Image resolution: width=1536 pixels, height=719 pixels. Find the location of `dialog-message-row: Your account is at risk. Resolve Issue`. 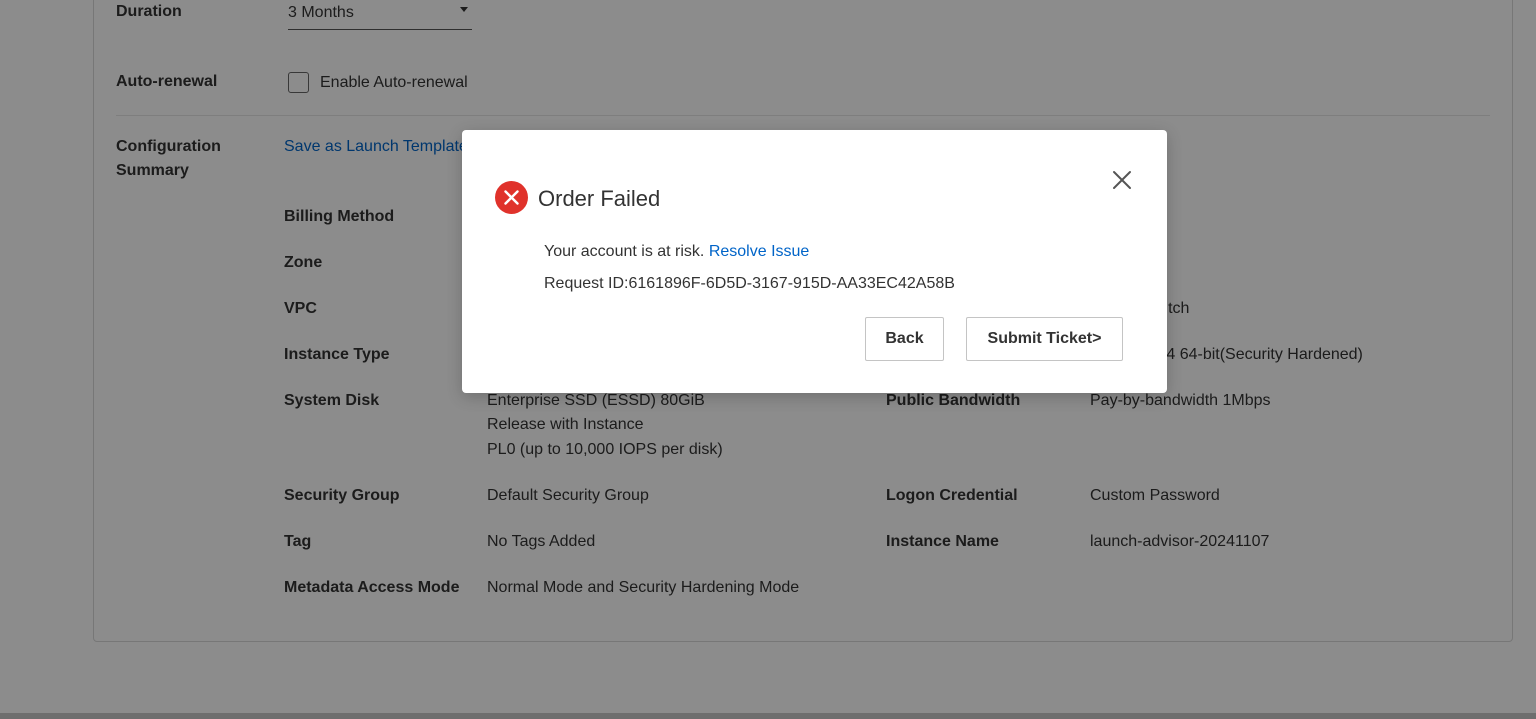

dialog-message-row: Your account is at risk. Resolve Issue is located at coordinates (676, 252).